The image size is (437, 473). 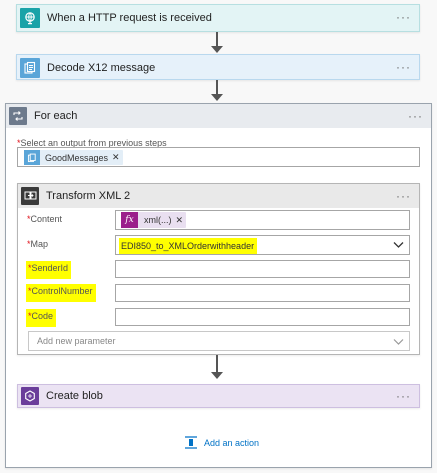 What do you see at coordinates (218, 18) in the screenshot?
I see `http-trigger-card: When a HTTP request is received ···` at bounding box center [218, 18].